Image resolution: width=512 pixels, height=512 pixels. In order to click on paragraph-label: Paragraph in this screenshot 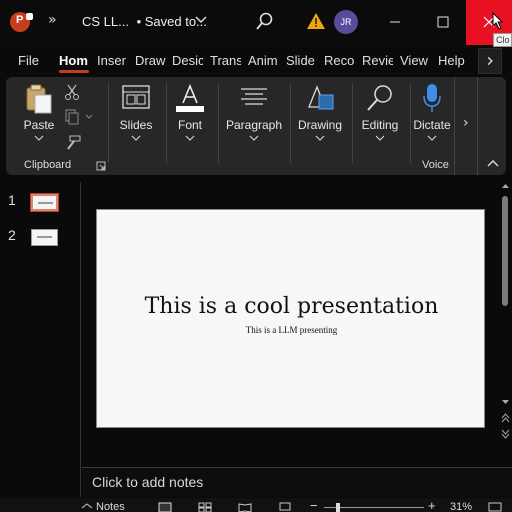, I will do `click(254, 125)`.